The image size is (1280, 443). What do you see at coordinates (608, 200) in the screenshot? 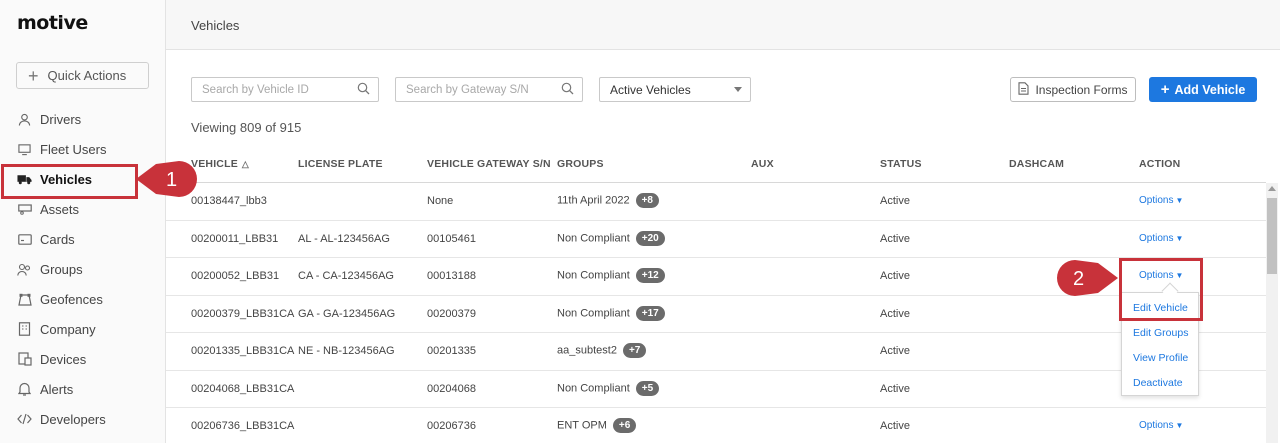
I see `groups-cell: 11th April 2022 +8` at bounding box center [608, 200].